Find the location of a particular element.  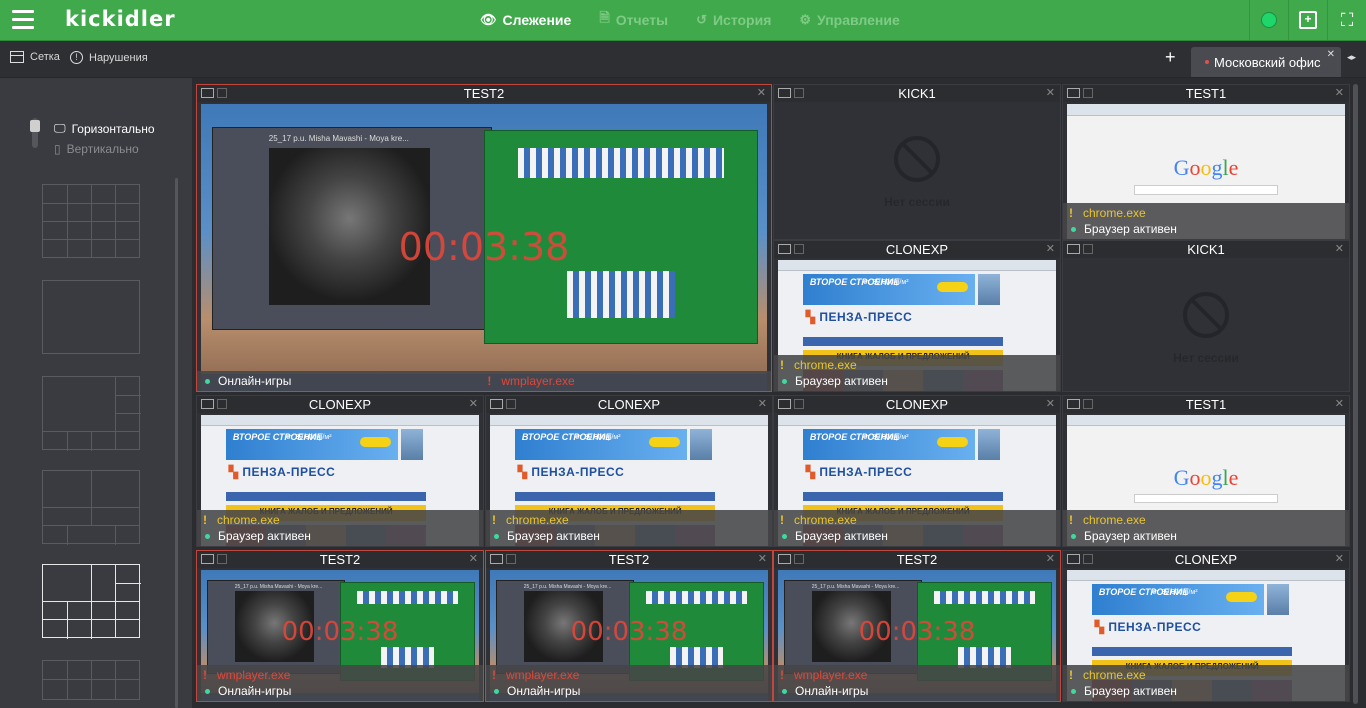

layout-single is located at coordinates (91, 317).